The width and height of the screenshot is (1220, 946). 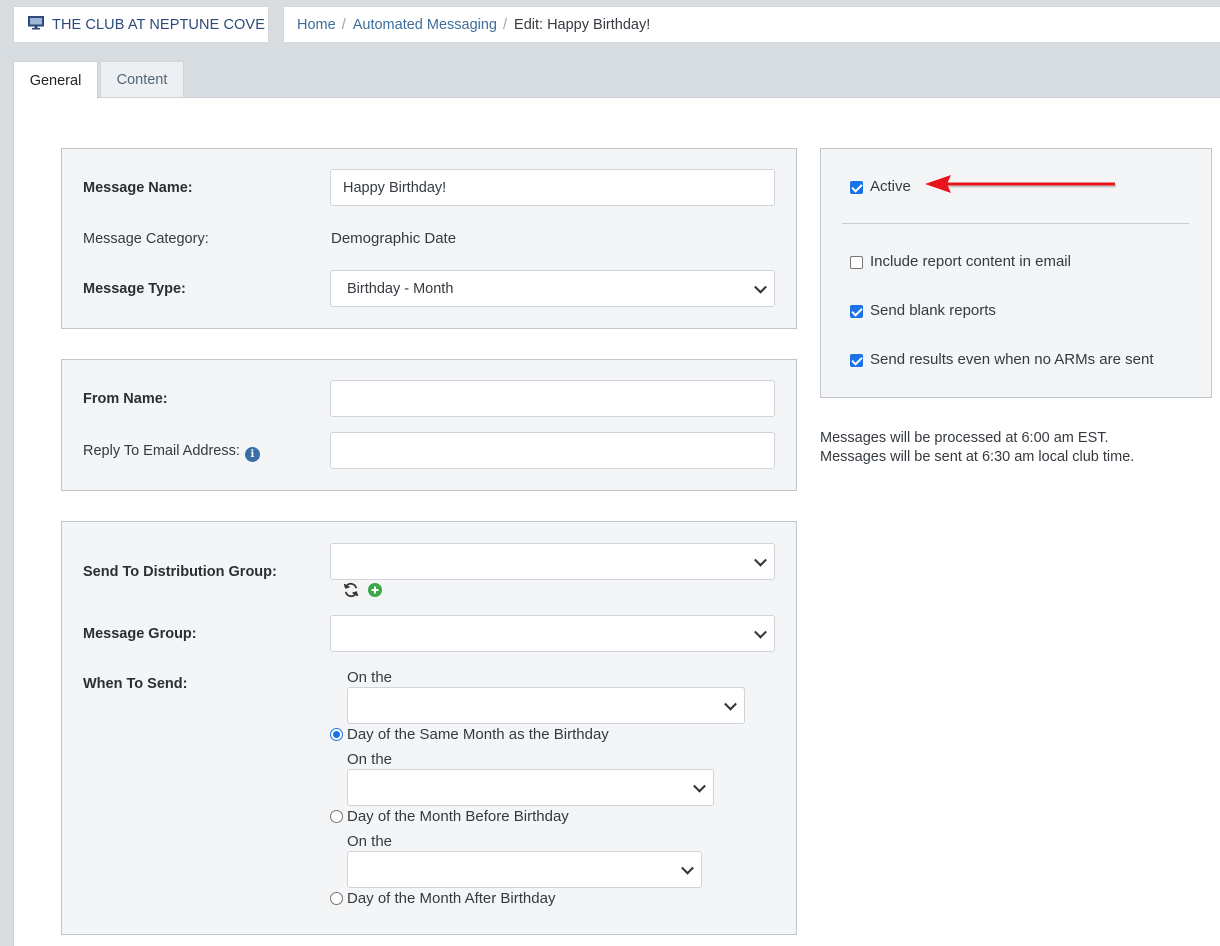 I want to click on info-icon: i, so click(x=252, y=454).